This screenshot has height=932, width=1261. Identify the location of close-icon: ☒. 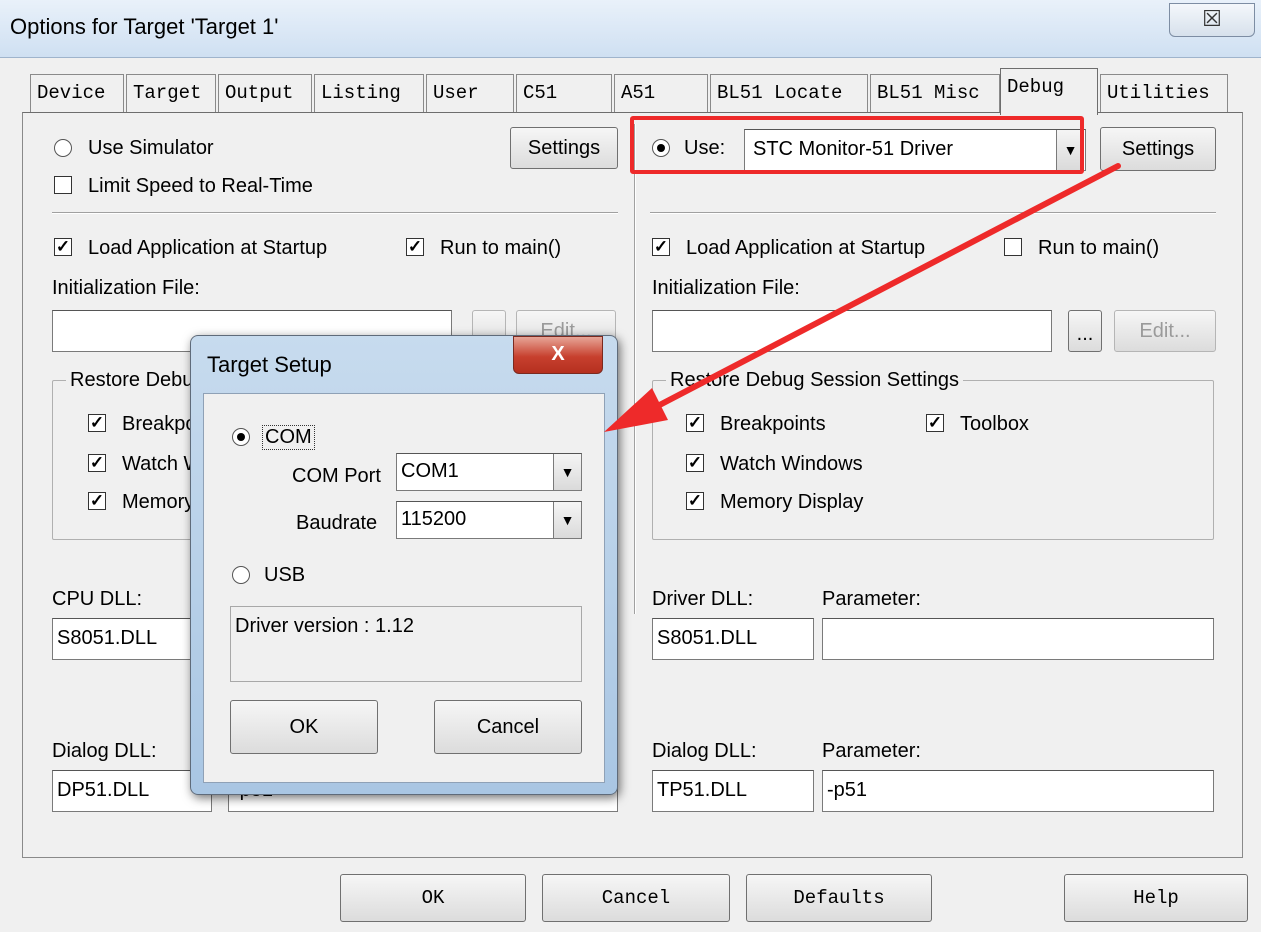
(1212, 20).